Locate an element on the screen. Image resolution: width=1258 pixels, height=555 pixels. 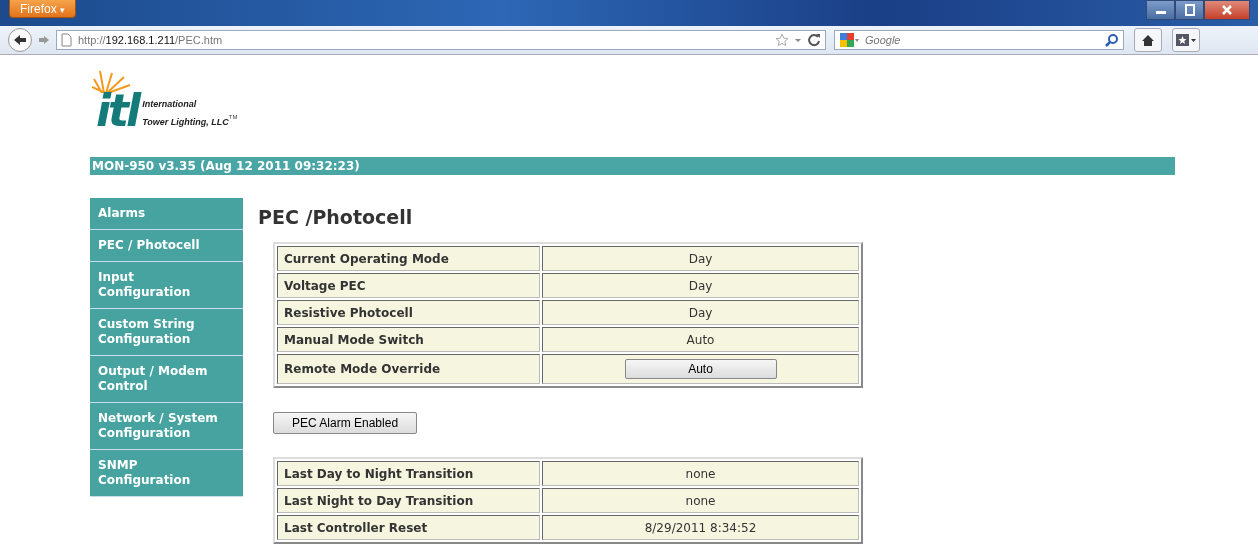
star-box-icon is located at coordinates (1186, 40).